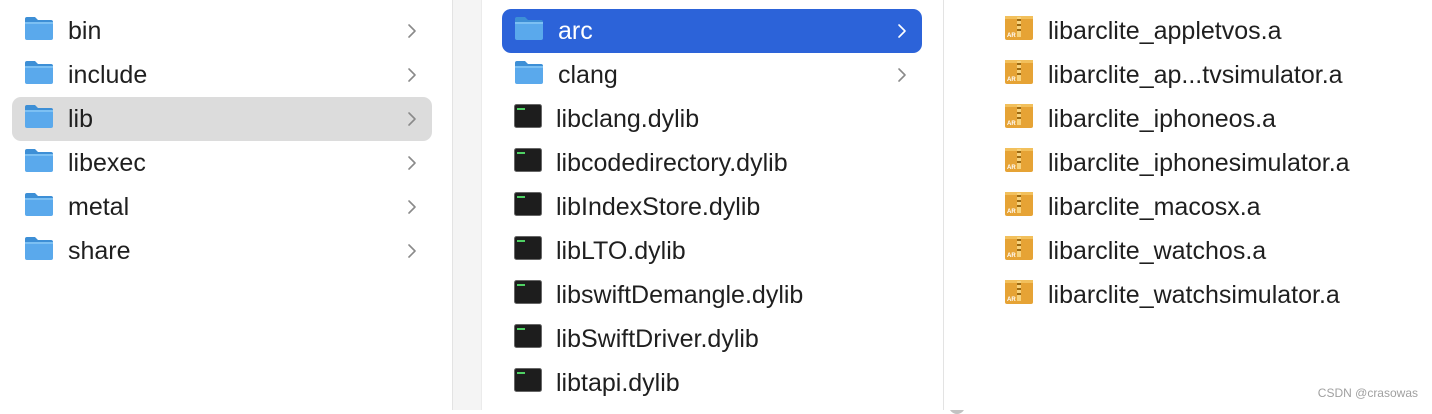  I want to click on third-column-item: AR libarclite_ap...tvsimulator.a, so click(1214, 75).